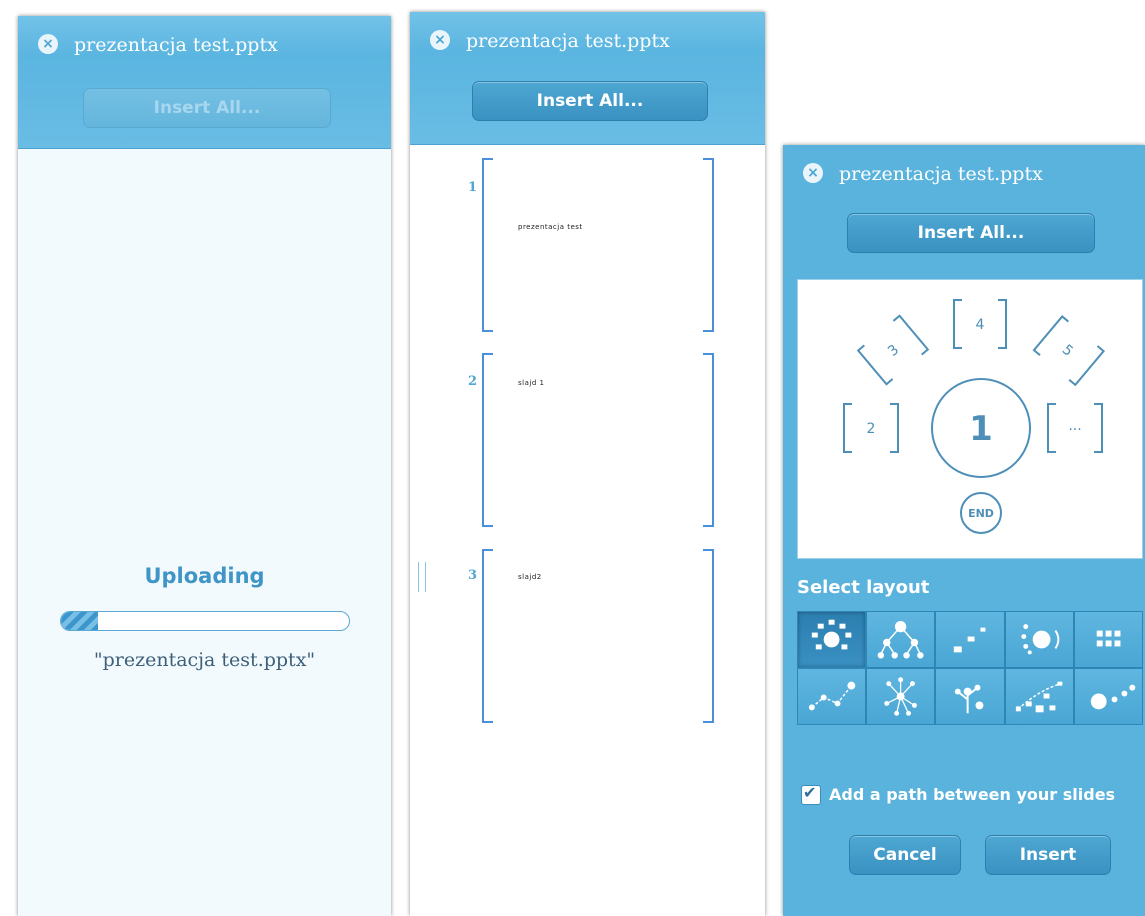  I want to click on path-checkbox: ✔, so click(811, 794).